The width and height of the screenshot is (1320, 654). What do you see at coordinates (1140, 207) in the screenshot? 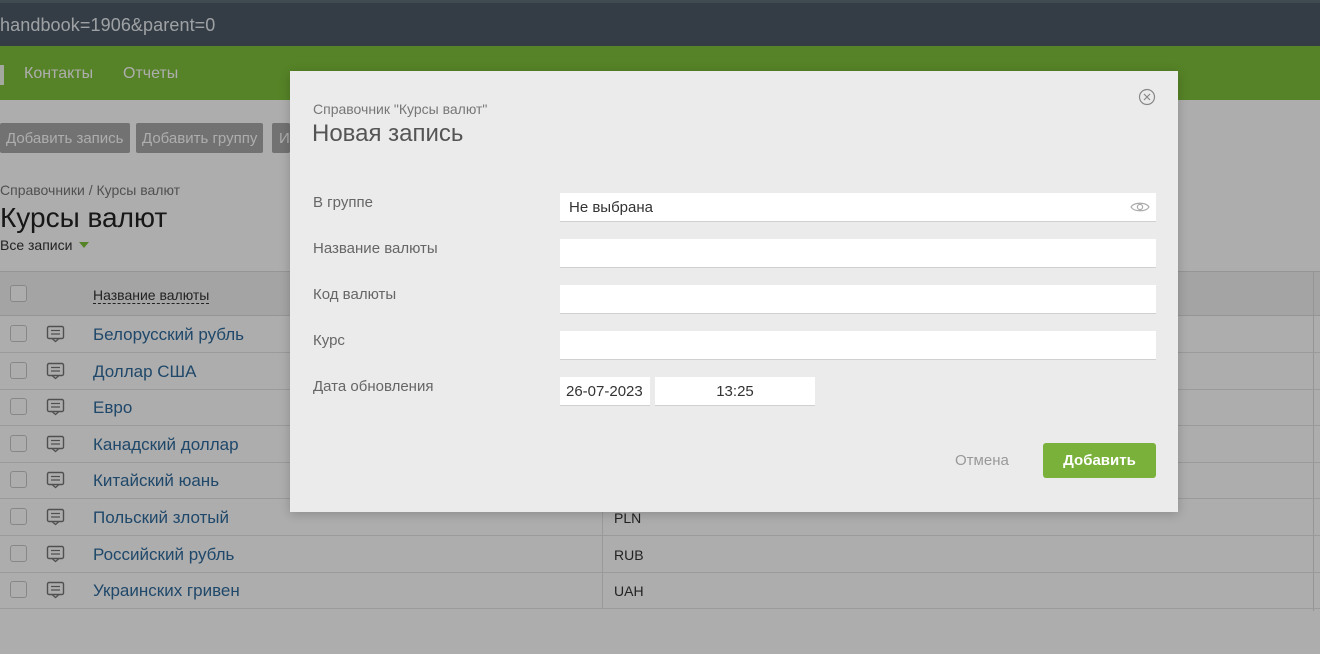
I see `eye-icon` at bounding box center [1140, 207].